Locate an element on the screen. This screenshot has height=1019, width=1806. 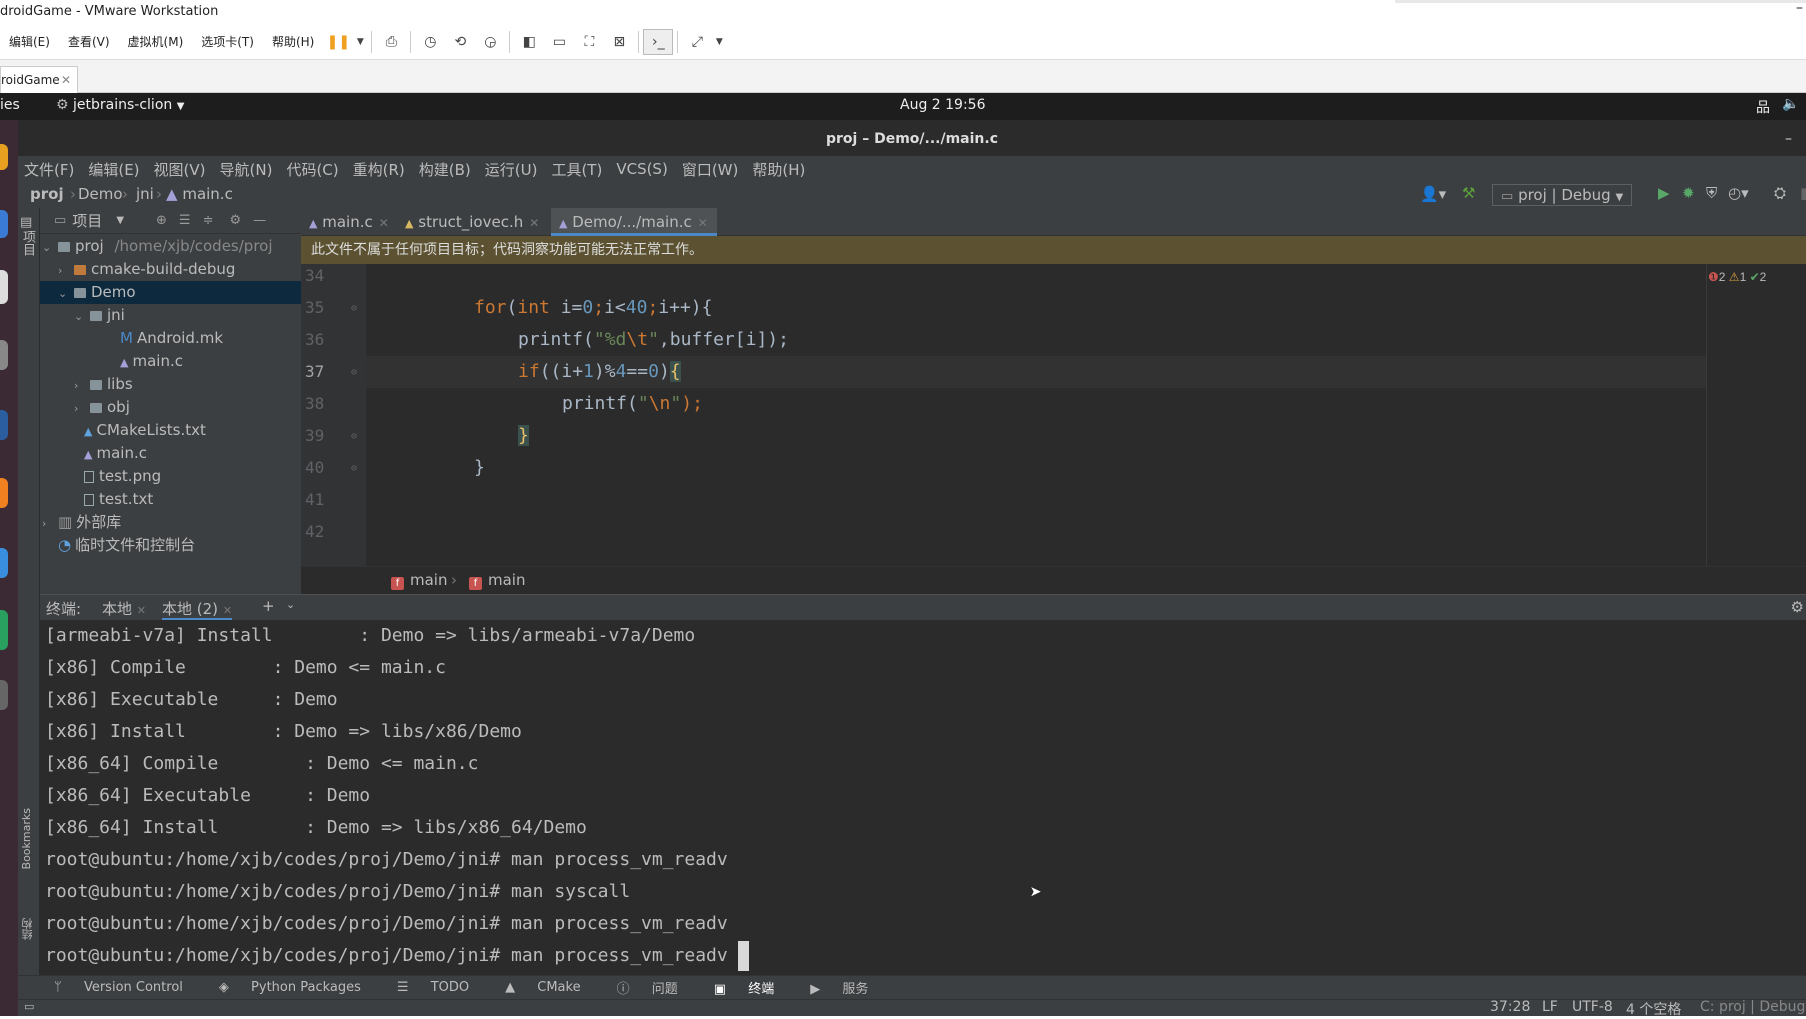
nav-crumb-jni: jni is located at coordinates (145, 194).